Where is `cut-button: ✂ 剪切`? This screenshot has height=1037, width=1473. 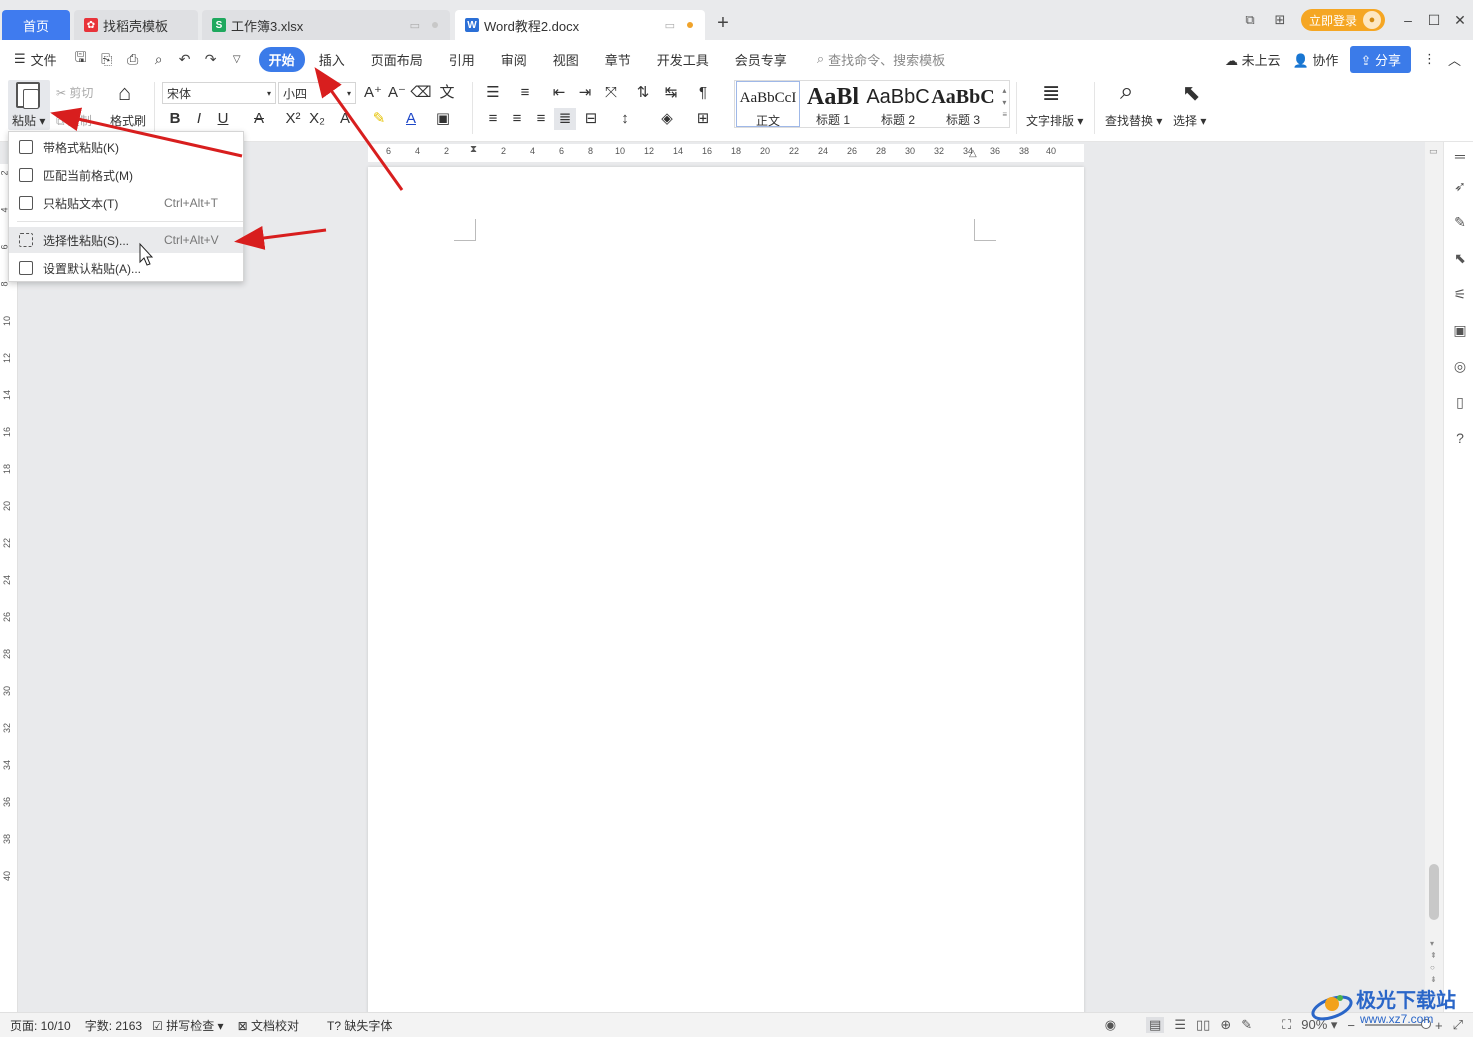
cut-button: ✂ 剪切 is located at coordinates (74, 92).